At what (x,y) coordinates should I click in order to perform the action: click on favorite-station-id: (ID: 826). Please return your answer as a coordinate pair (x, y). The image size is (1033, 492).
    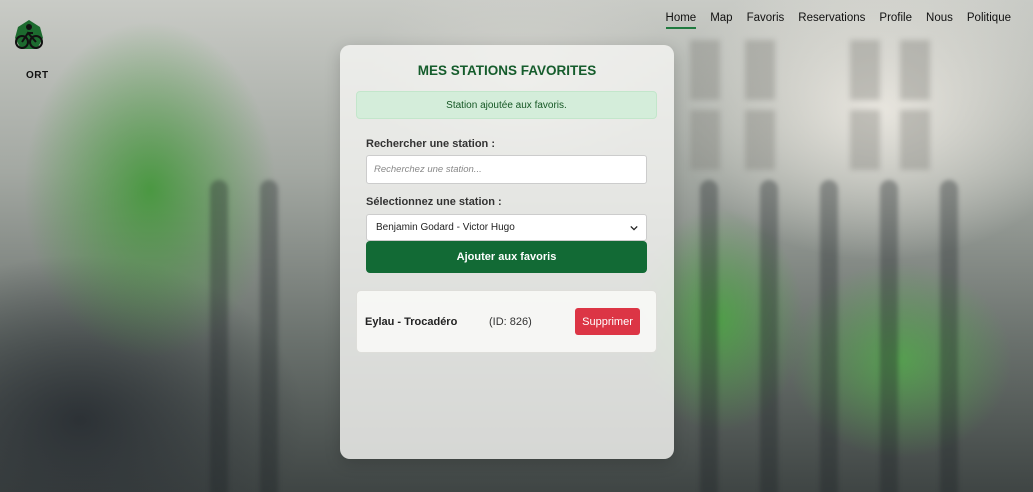
    Looking at the image, I should click on (510, 322).